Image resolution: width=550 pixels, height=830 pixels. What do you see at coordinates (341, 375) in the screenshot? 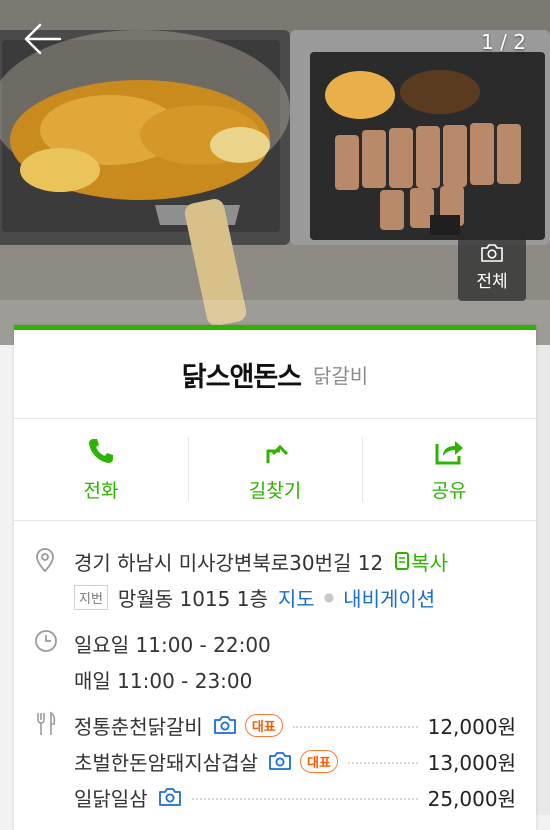
I see `store-category: 닭갈비` at bounding box center [341, 375].